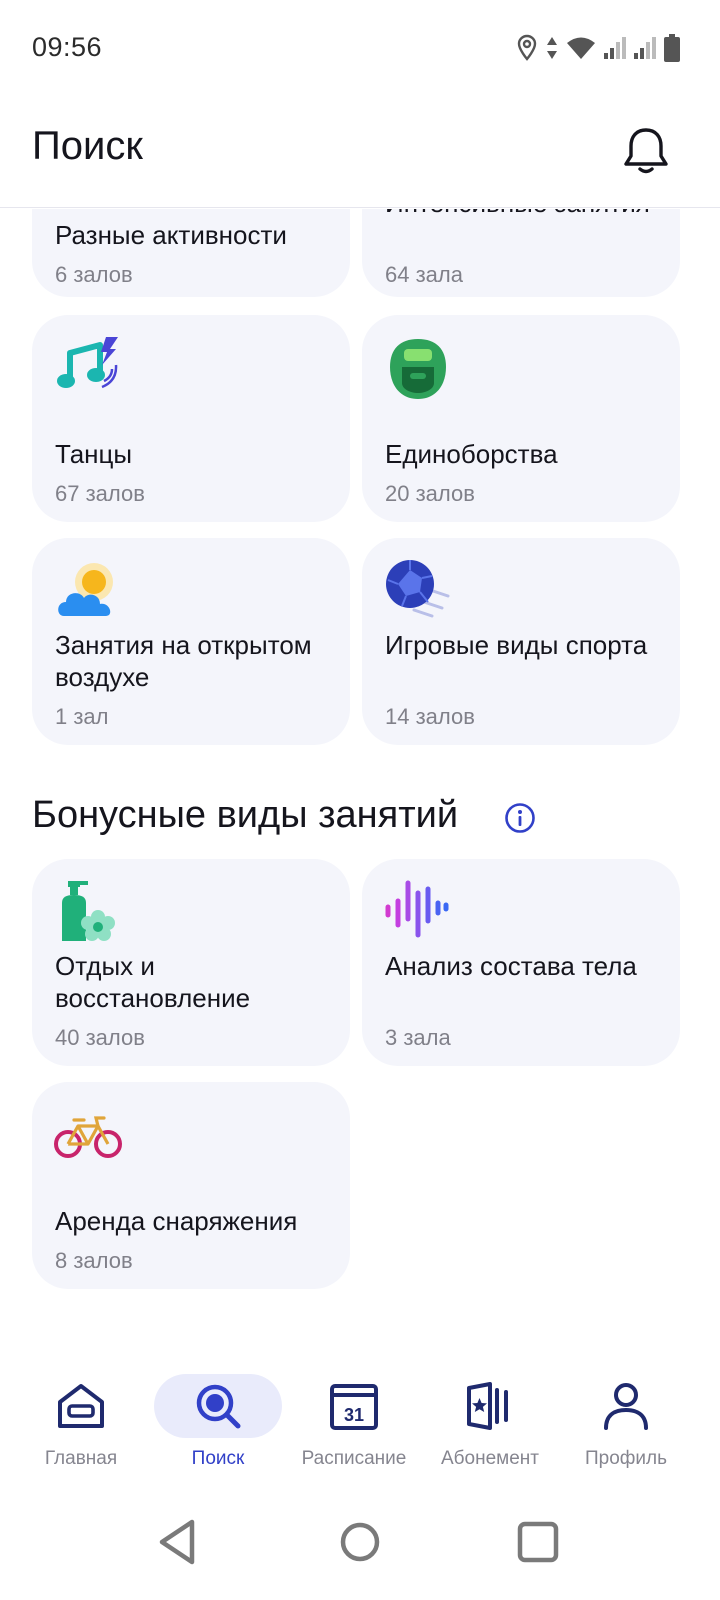 This screenshot has width=720, height=1600. I want to click on sound-wave-icon, so click(417, 909).